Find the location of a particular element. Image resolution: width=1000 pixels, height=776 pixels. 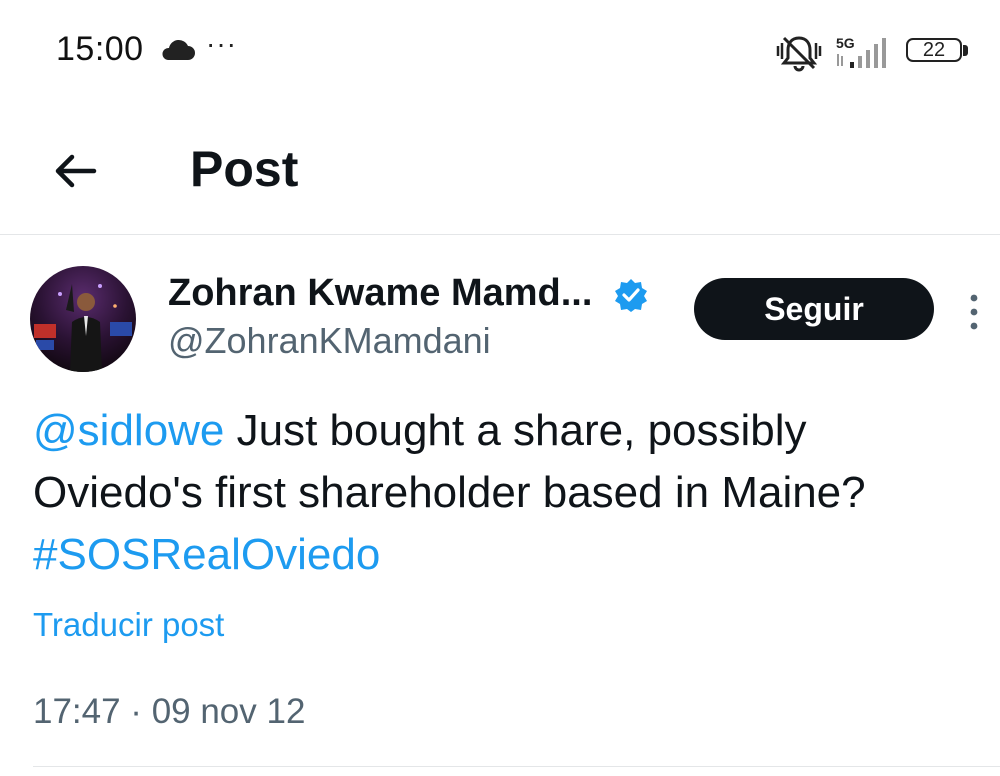

translate-post-link: Traducir post is located at coordinates (128, 625).